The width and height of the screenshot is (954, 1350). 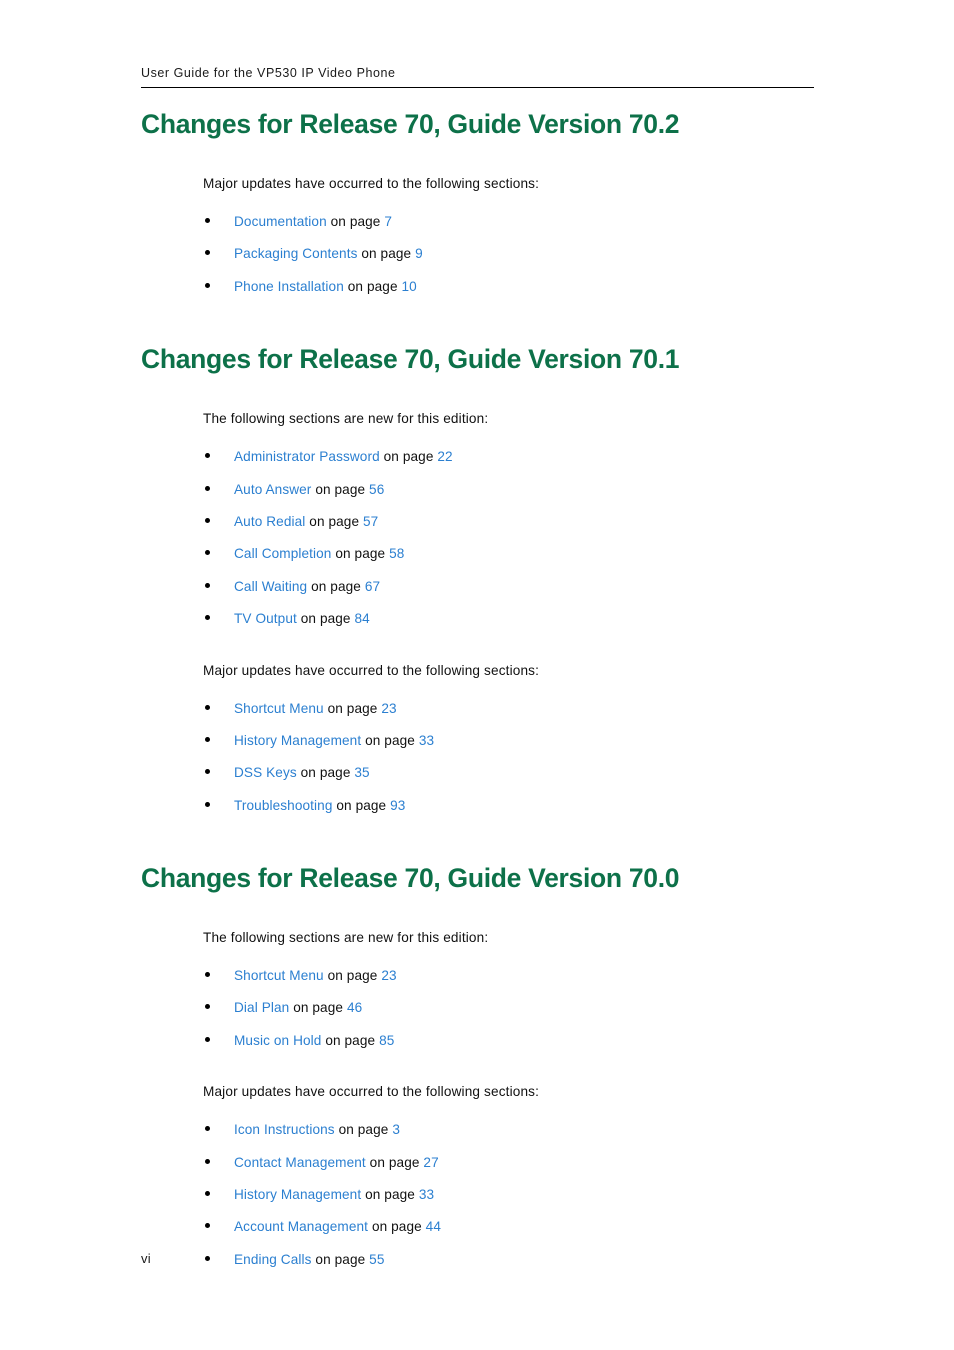 What do you see at coordinates (433, 1226) in the screenshot?
I see `page-number-link: 44` at bounding box center [433, 1226].